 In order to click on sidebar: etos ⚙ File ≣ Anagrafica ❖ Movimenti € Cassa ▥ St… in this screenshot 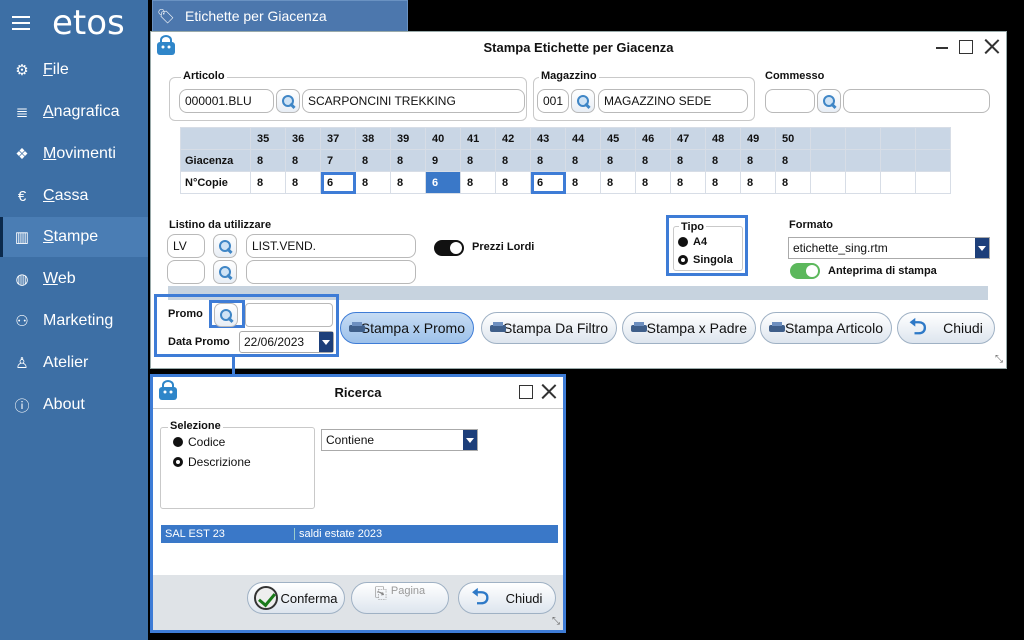, I will do `click(74, 320)`.